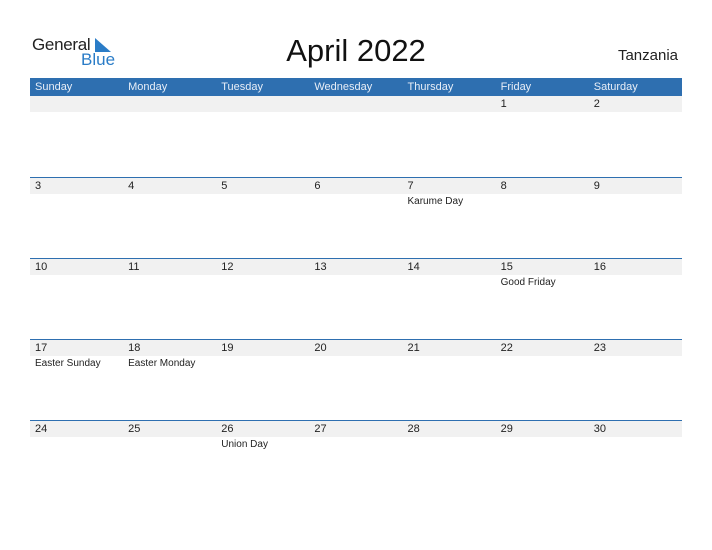  What do you see at coordinates (516, 87) in the screenshot?
I see `weekday-friday: Friday` at bounding box center [516, 87].